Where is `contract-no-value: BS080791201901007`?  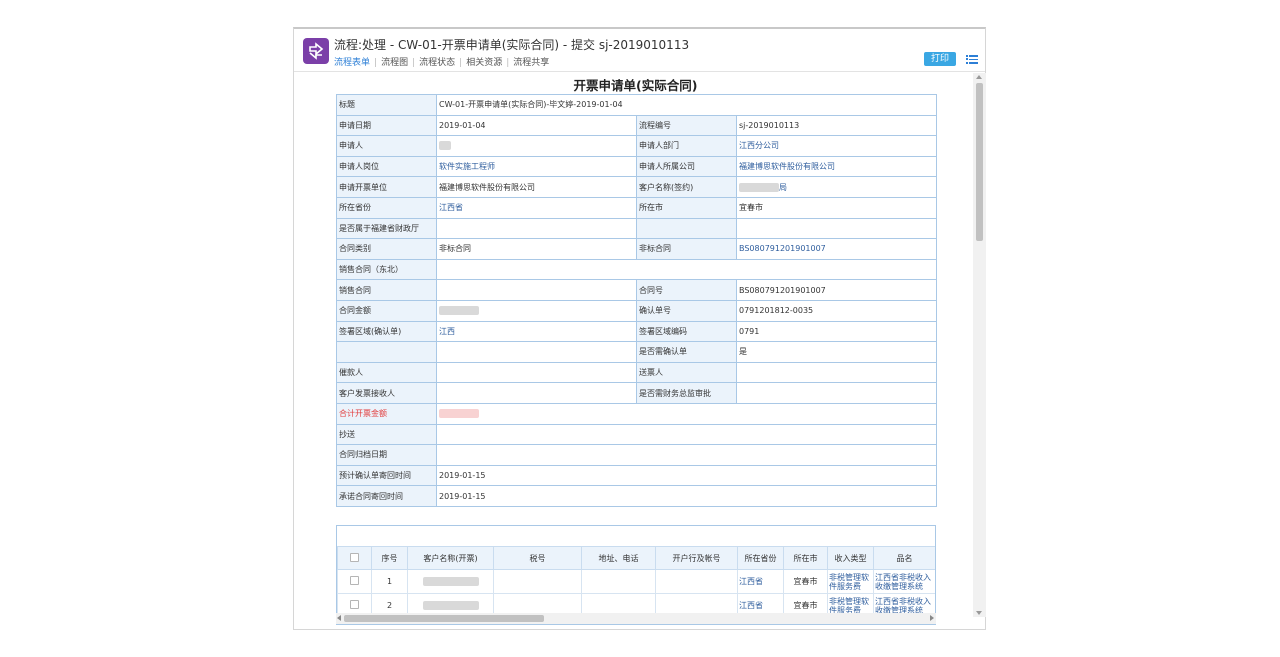
contract-no-value: BS080791201901007 is located at coordinates (836, 290).